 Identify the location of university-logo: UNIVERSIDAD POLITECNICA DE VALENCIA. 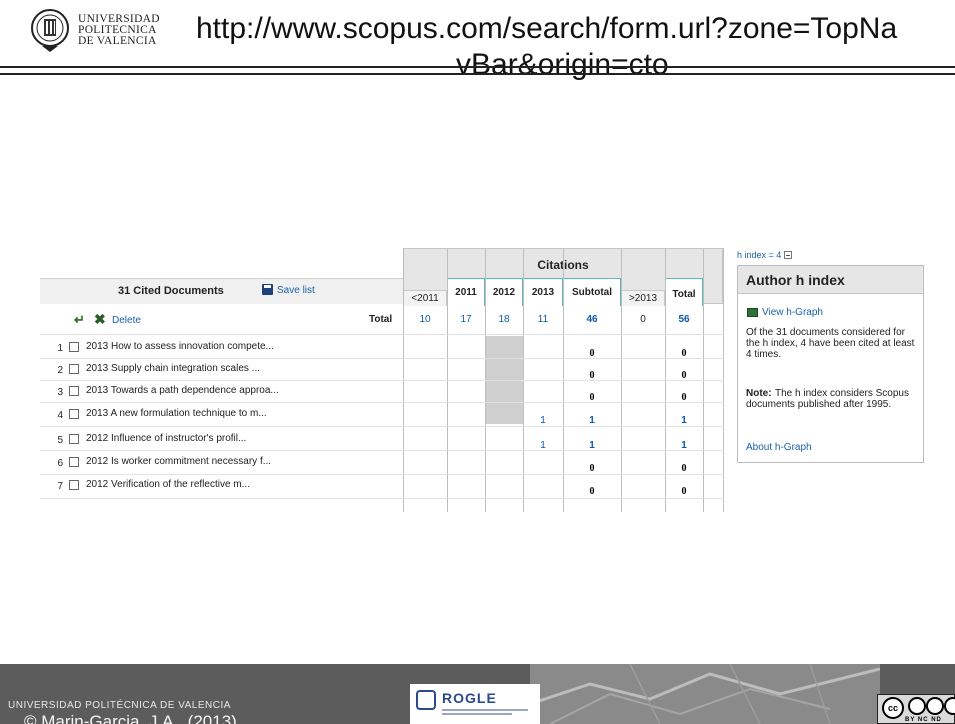
(110, 35).